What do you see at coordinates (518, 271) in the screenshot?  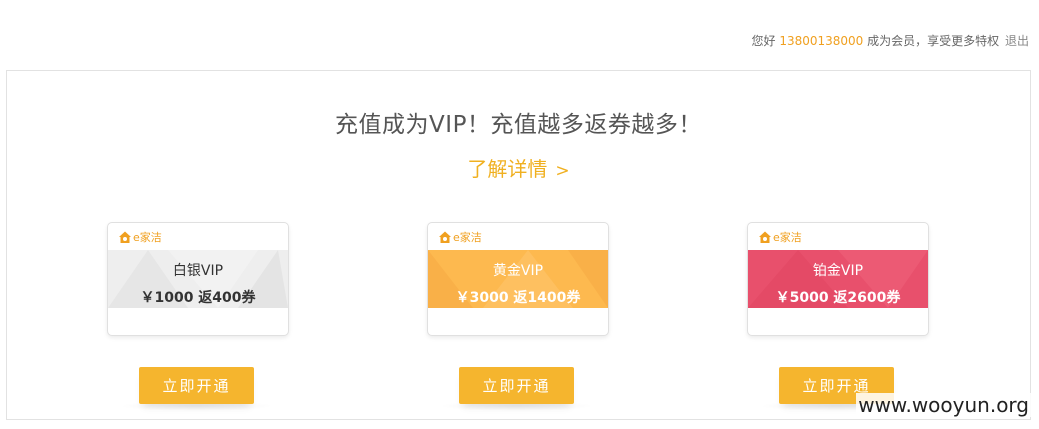 I see `vip-card-name: 黄金VIP` at bounding box center [518, 271].